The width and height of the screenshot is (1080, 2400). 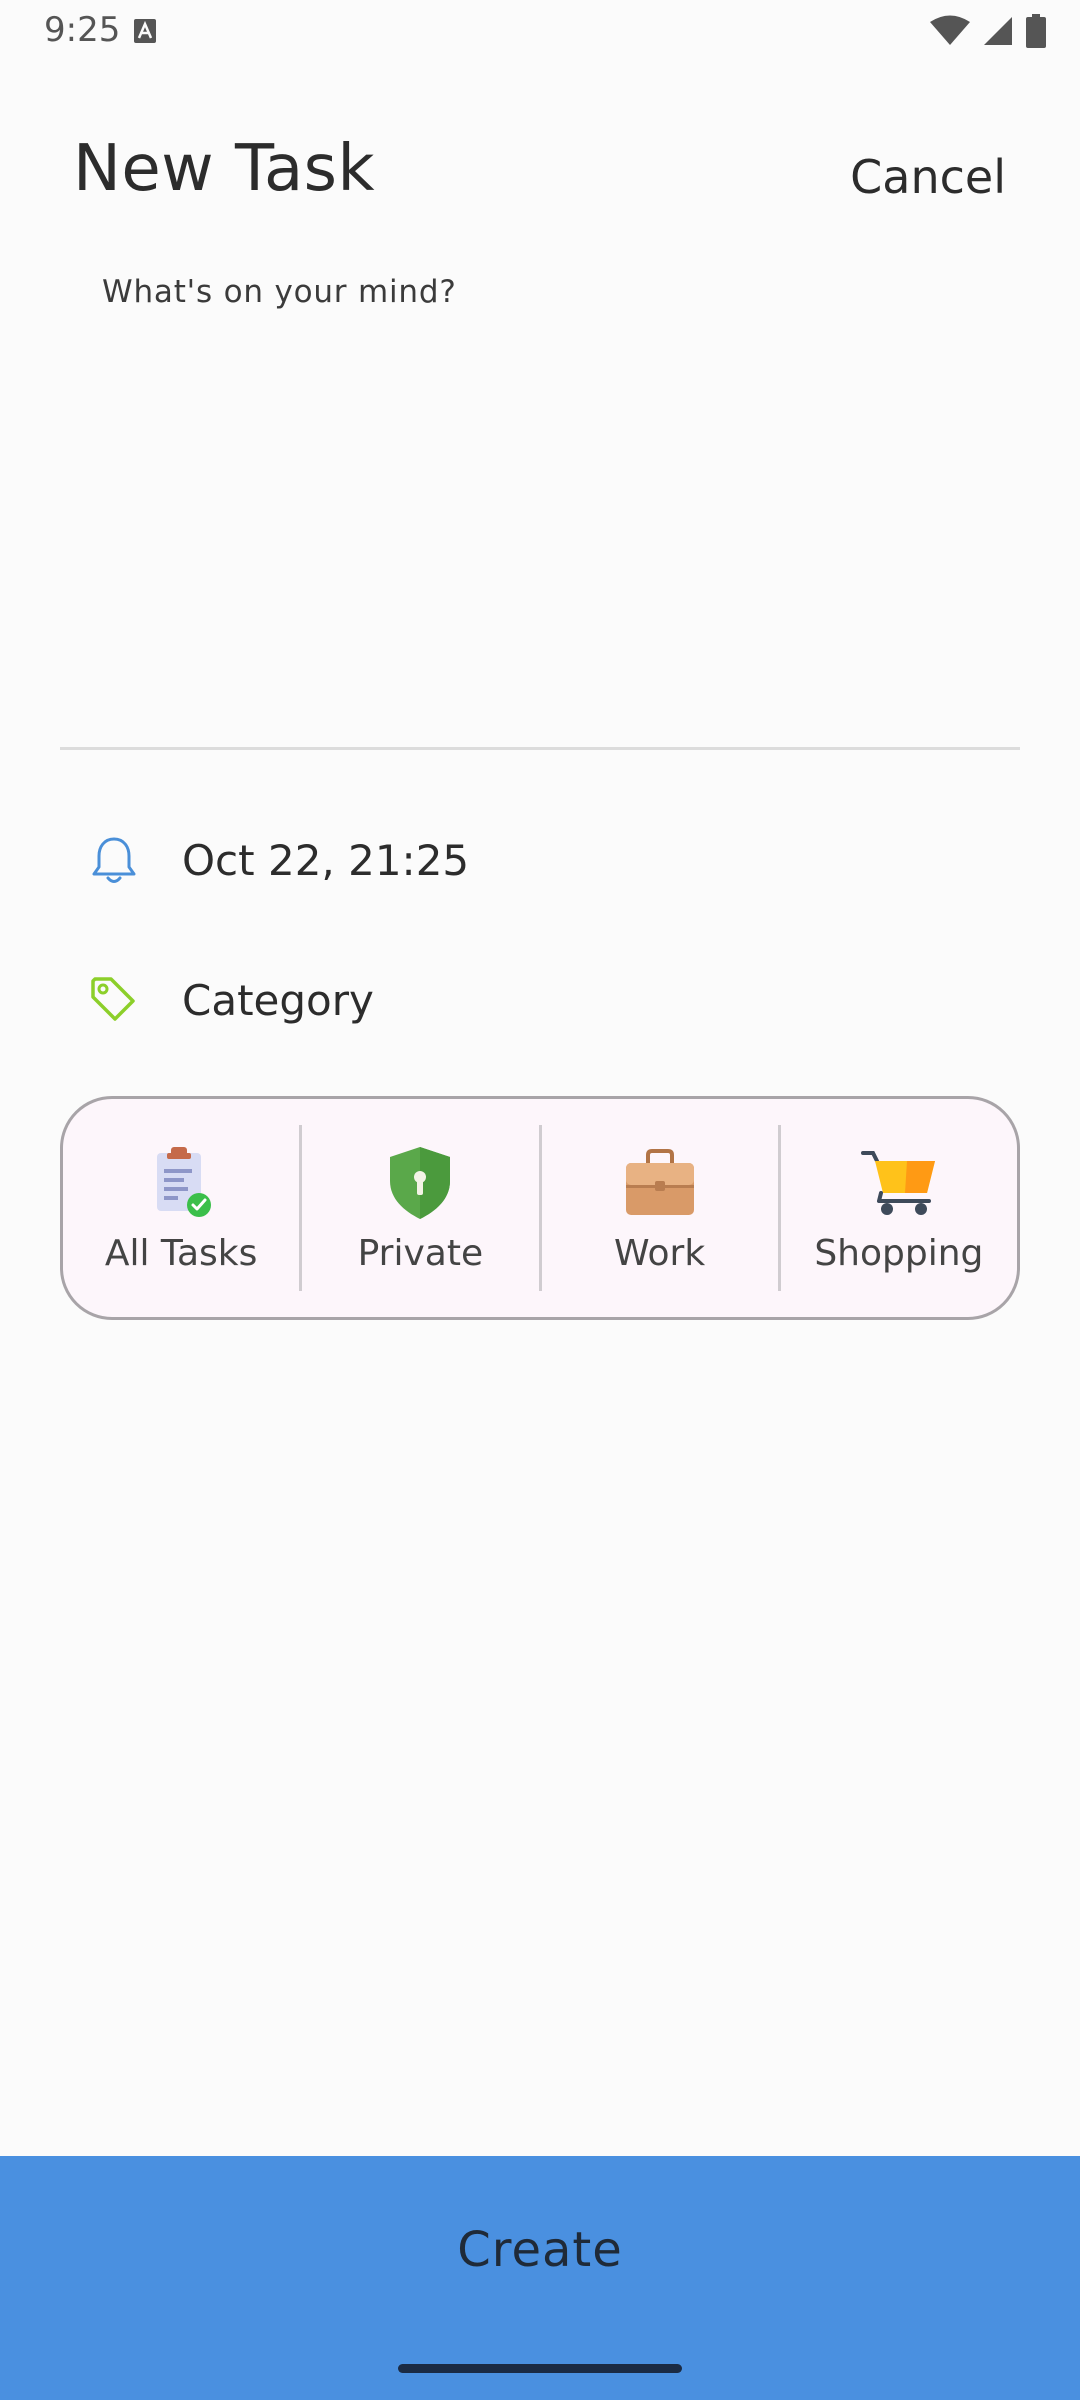 What do you see at coordinates (82, 30) in the screenshot?
I see `status-time: 9:25` at bounding box center [82, 30].